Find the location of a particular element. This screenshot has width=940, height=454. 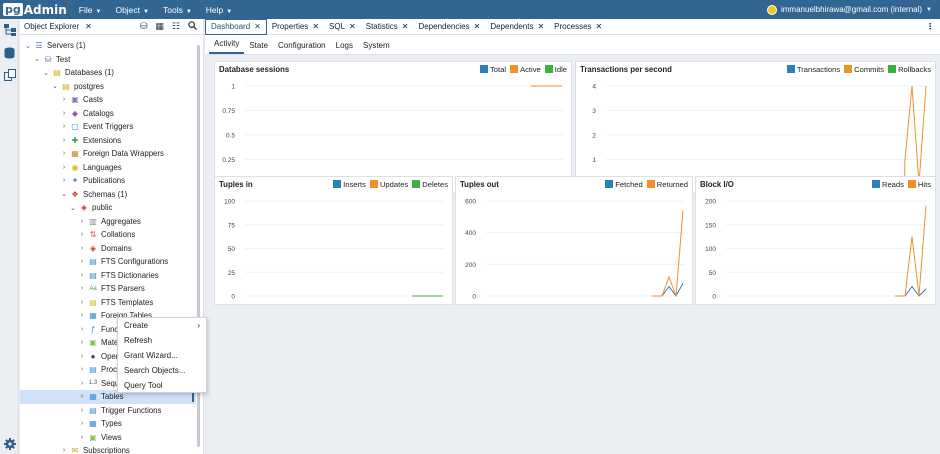

tree-node-trigger-functions: › ▤ Trigger Functions is located at coordinates (120, 411).